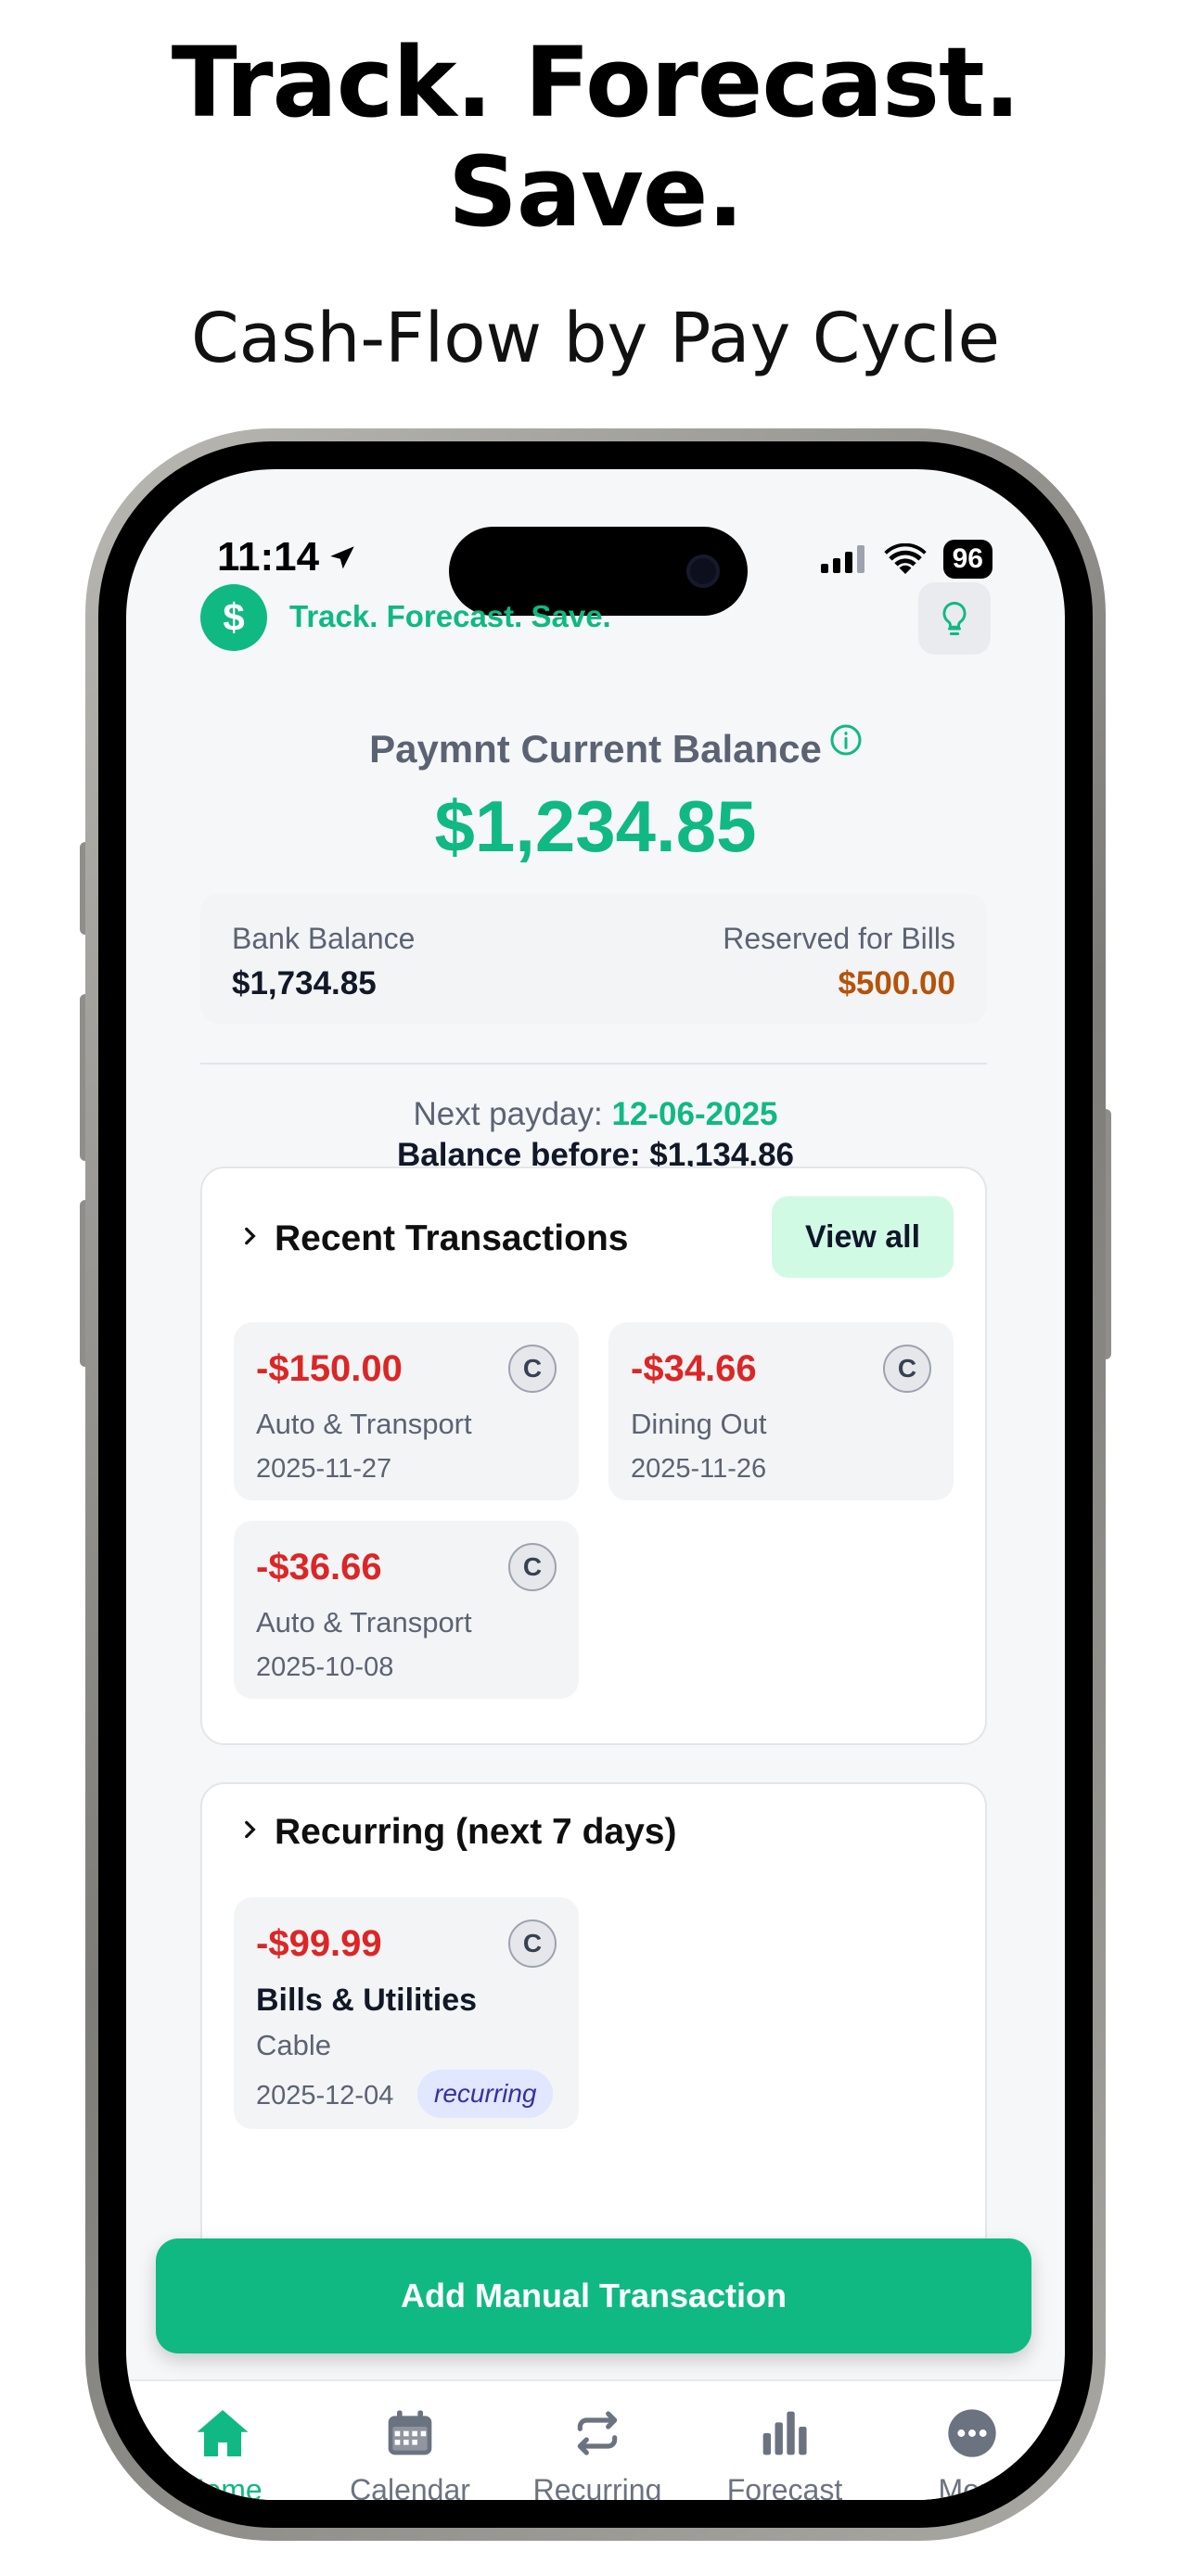 The width and height of the screenshot is (1191, 2576). Describe the element at coordinates (839, 938) in the screenshot. I see `reserved-label: Reserved for Bills` at that location.